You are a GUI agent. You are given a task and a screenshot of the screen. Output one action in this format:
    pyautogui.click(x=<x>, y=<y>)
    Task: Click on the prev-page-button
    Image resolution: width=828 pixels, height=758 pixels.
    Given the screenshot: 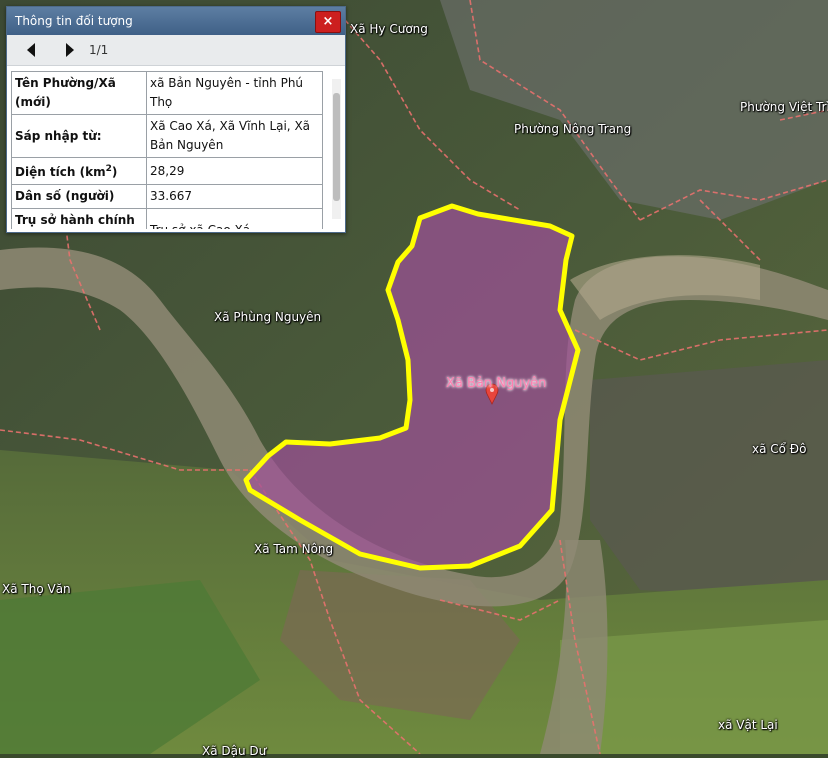 What is the action you would take?
    pyautogui.click(x=32, y=50)
    